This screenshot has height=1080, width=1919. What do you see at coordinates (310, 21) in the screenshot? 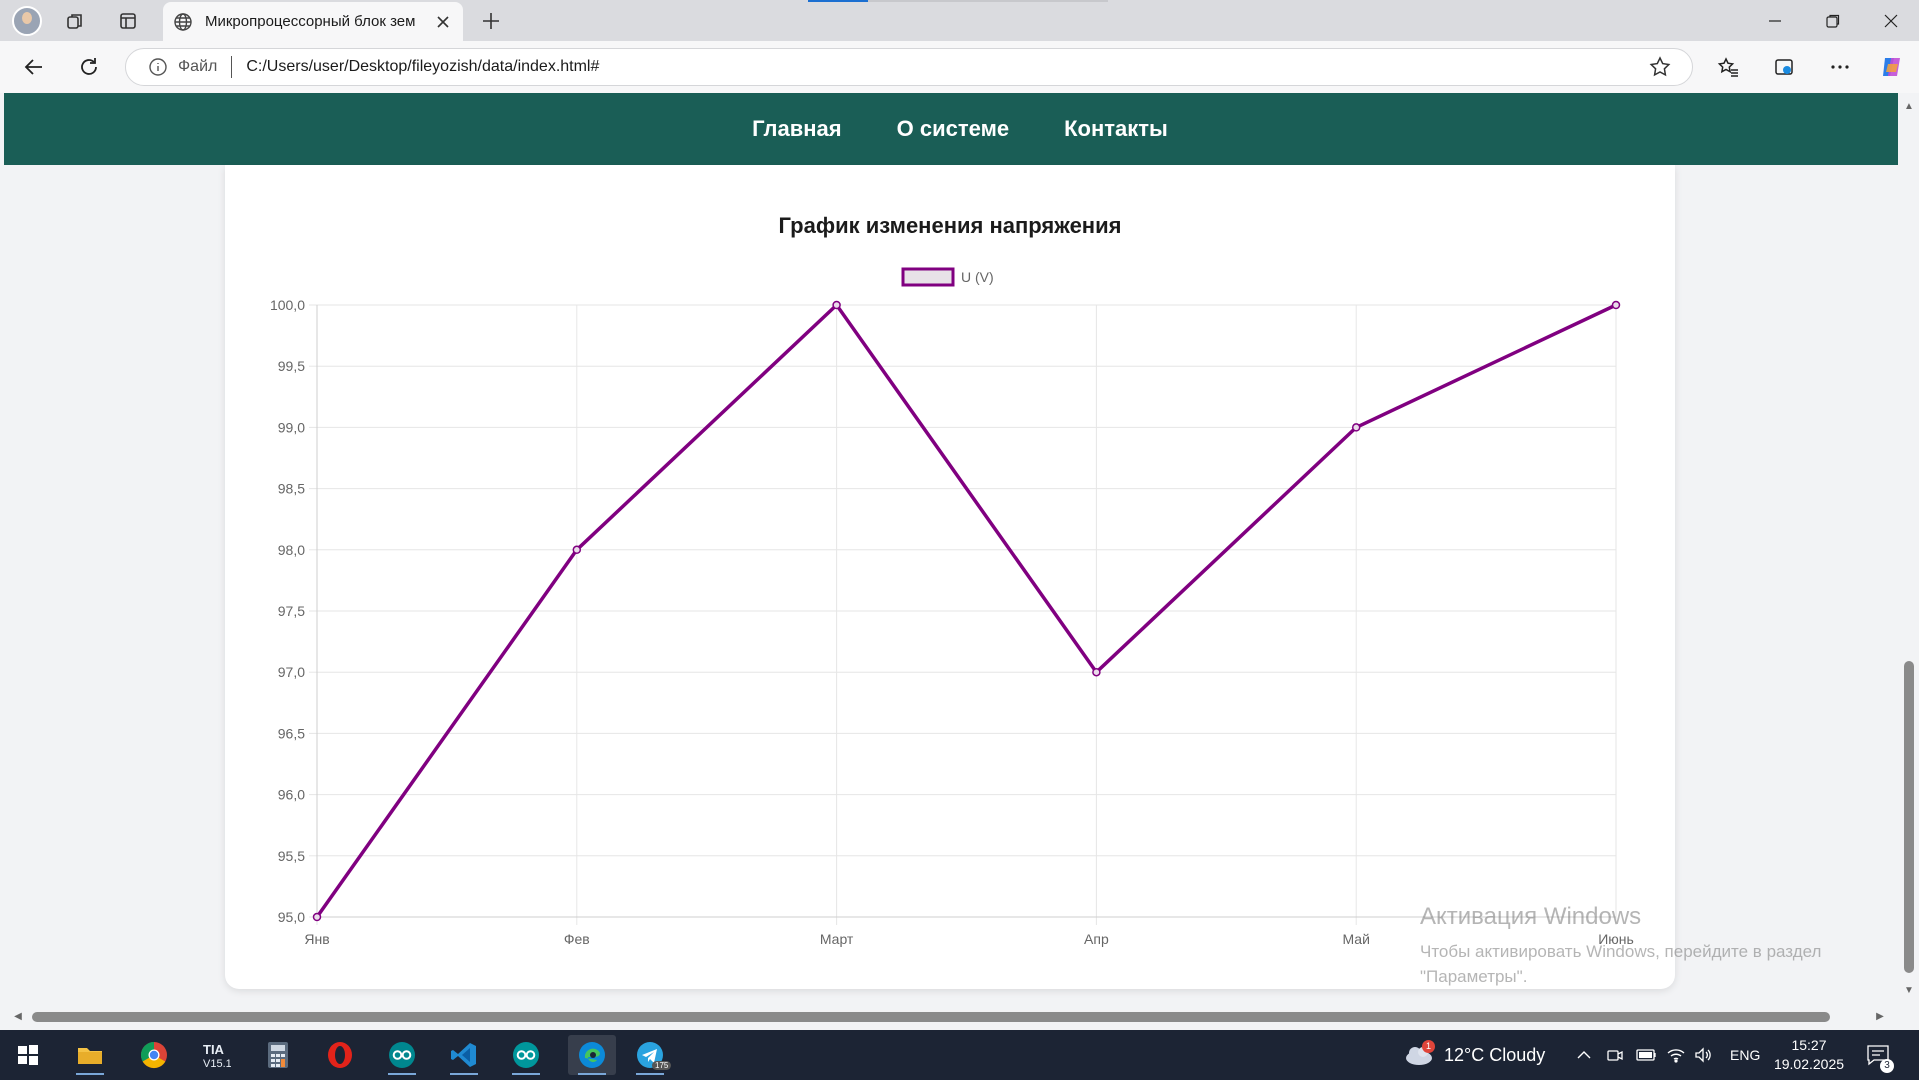
I see `tab-title: Микропроцессорный блок зем` at bounding box center [310, 21].